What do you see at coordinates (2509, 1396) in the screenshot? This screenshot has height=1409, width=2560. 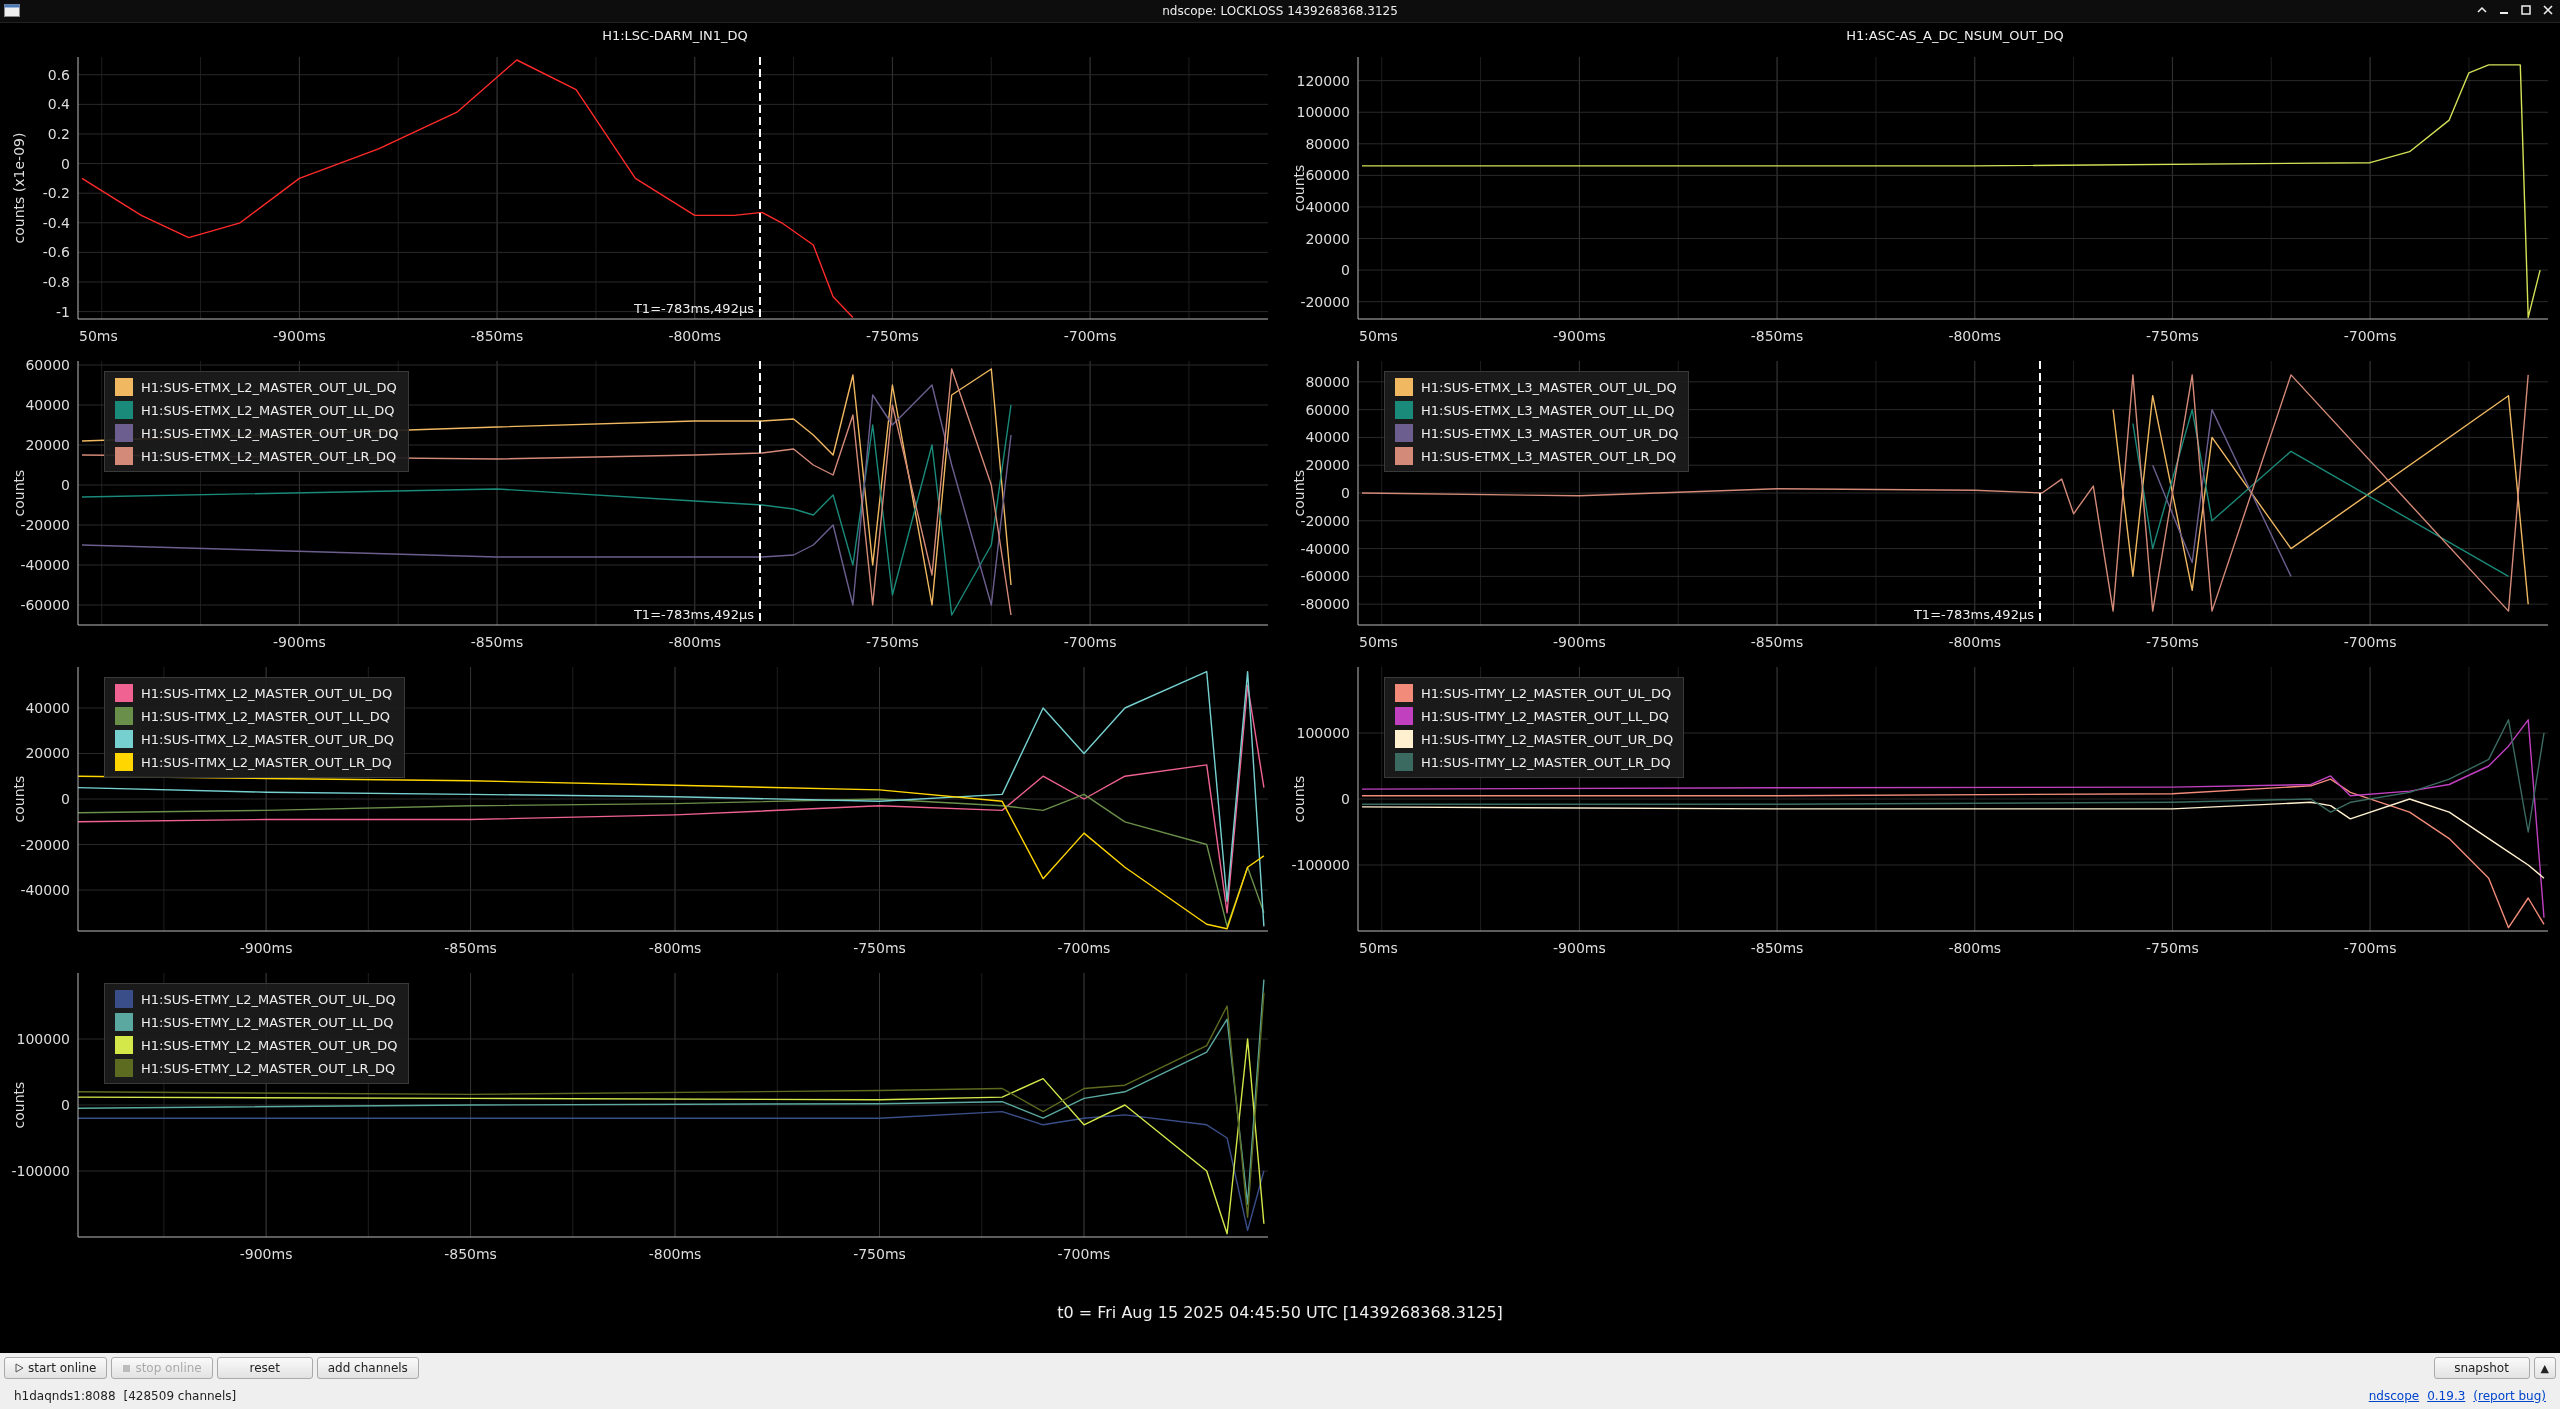 I see `report-bug-link: (report bug)` at bounding box center [2509, 1396].